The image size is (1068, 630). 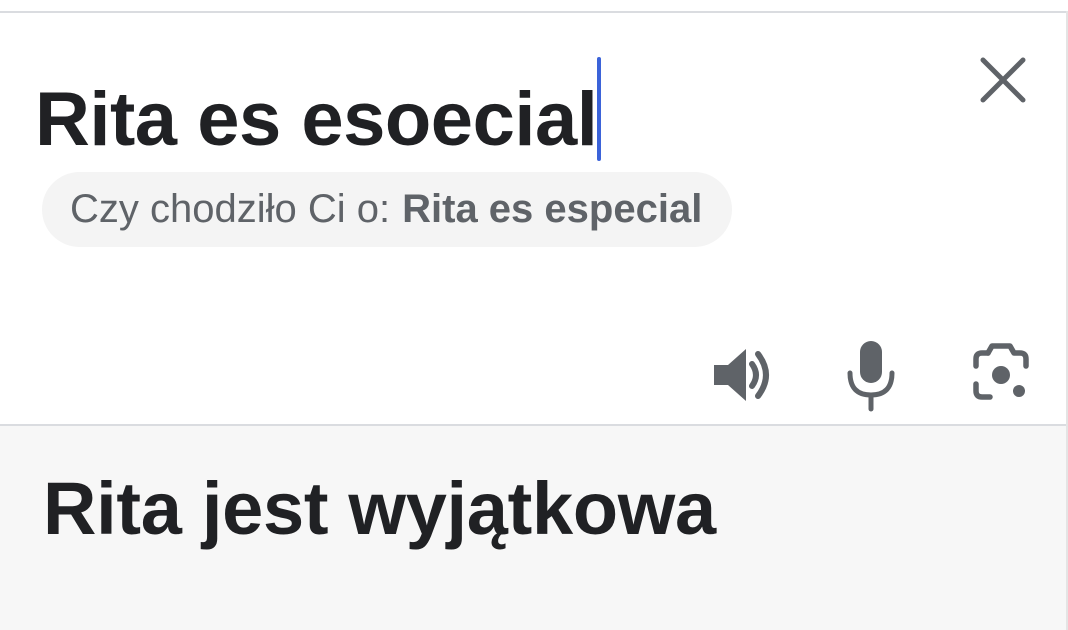 I want to click on camera-translate-button, so click(x=1001, y=375).